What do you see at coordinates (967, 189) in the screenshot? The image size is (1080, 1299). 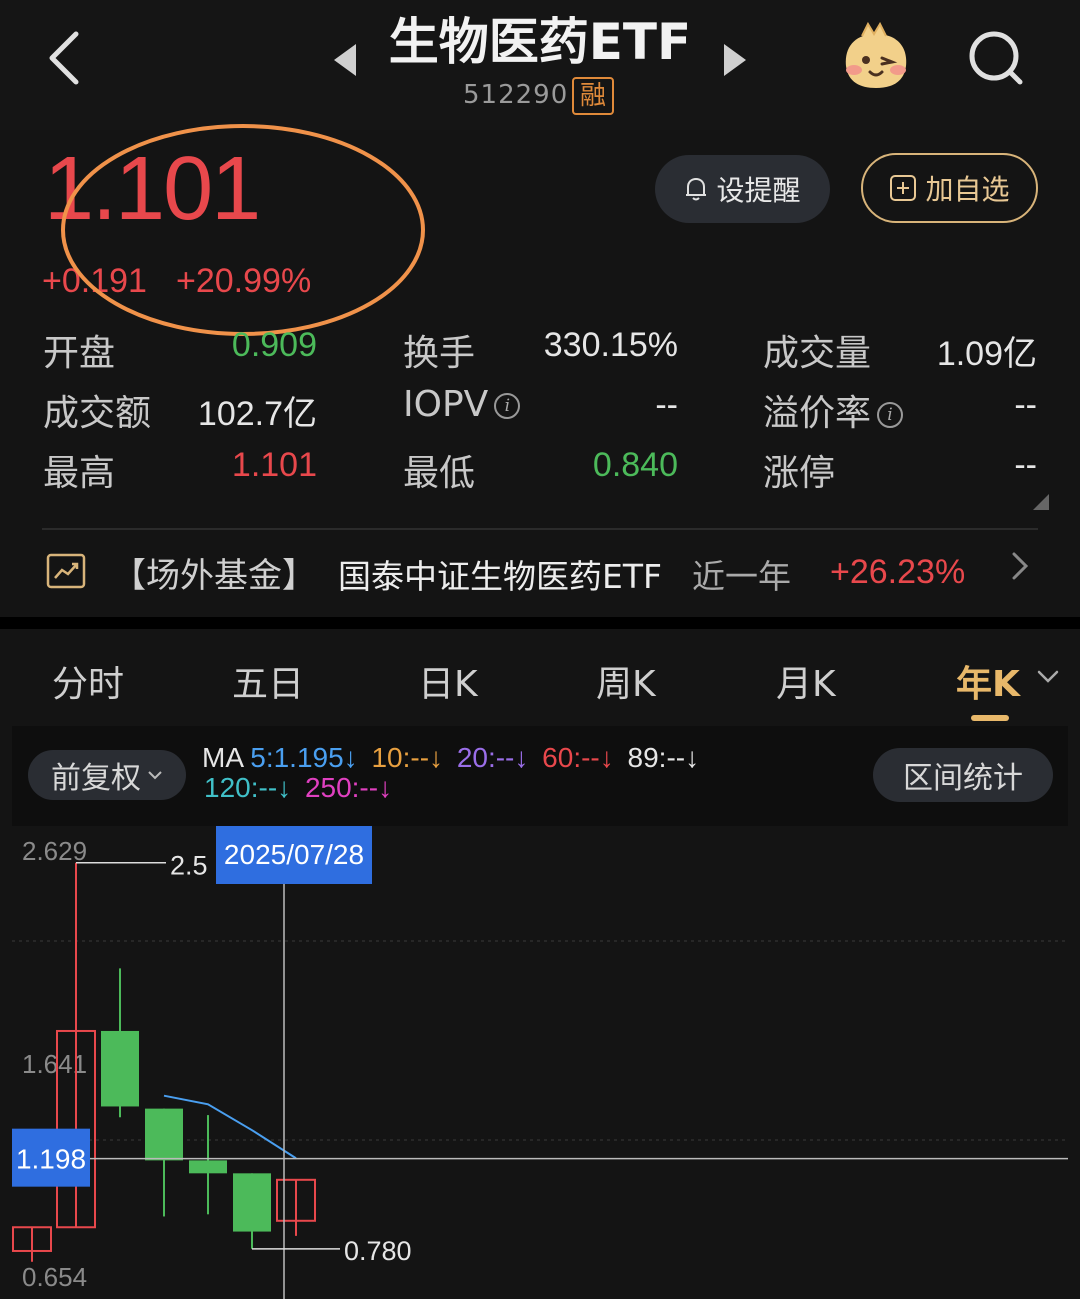 I see `add-watchlist-label: 加自选` at bounding box center [967, 189].